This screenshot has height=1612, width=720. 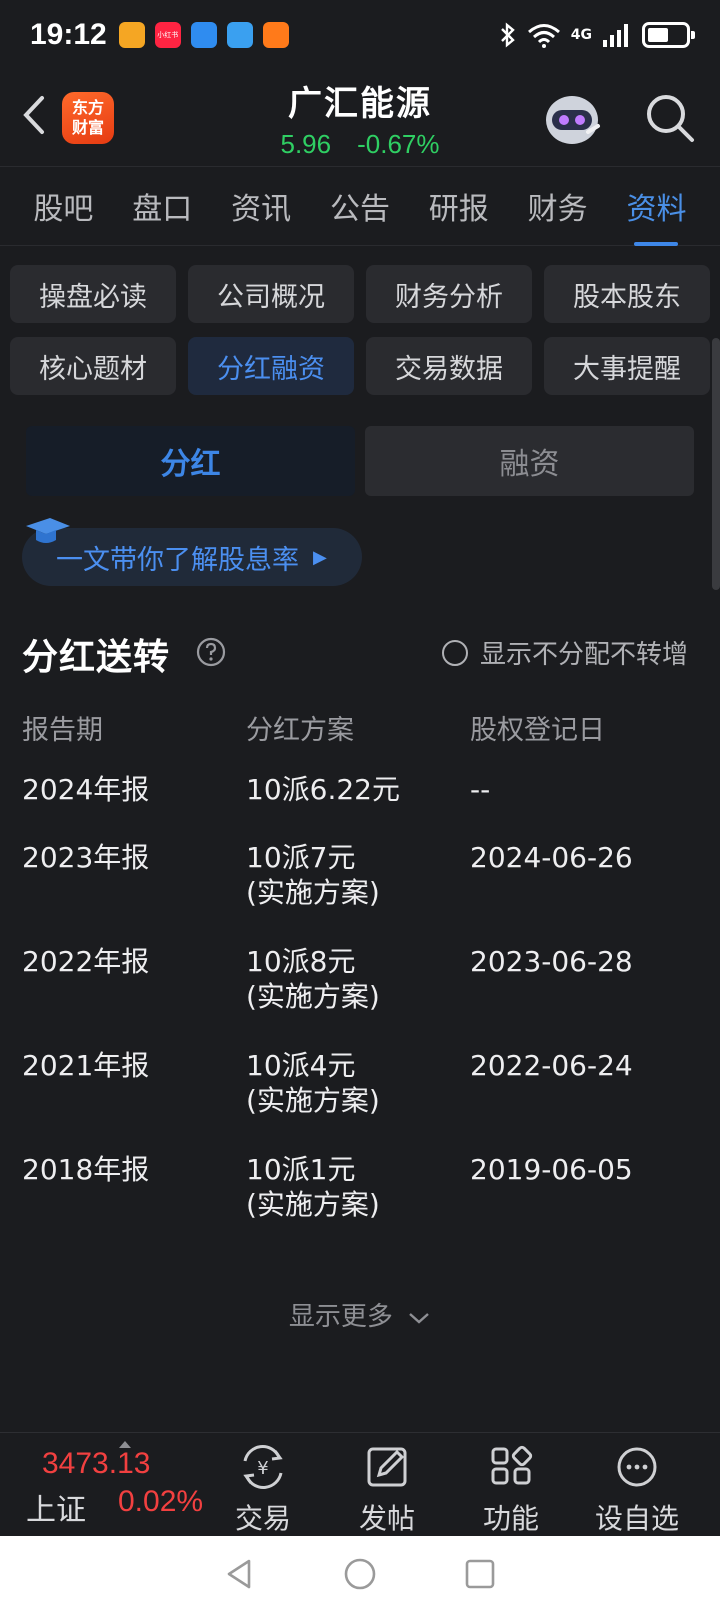 I want to click on nav-back-icon, so click(x=240, y=1574).